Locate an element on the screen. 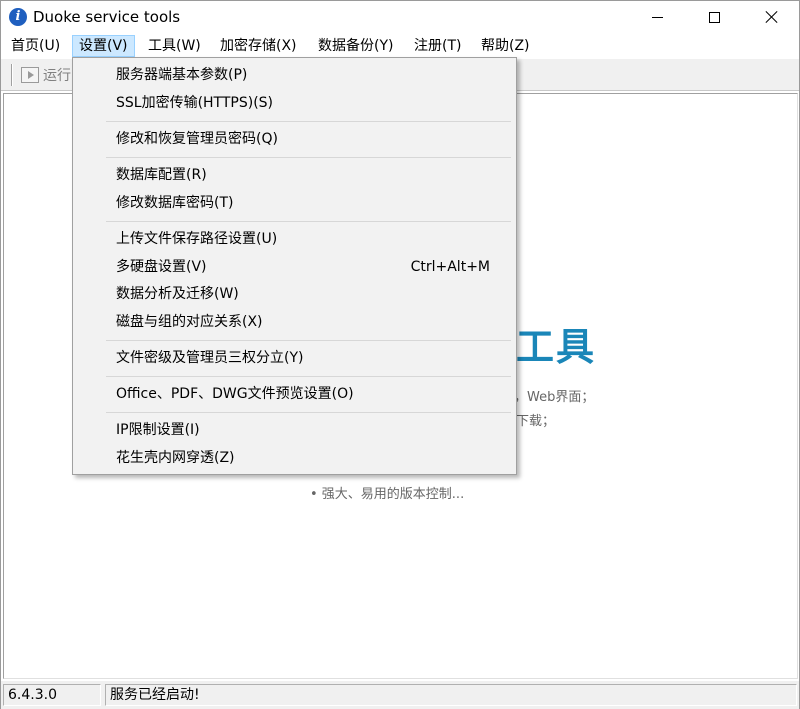  status-bar: 6.4.3.0 服务已经启动! is located at coordinates (400, 695).